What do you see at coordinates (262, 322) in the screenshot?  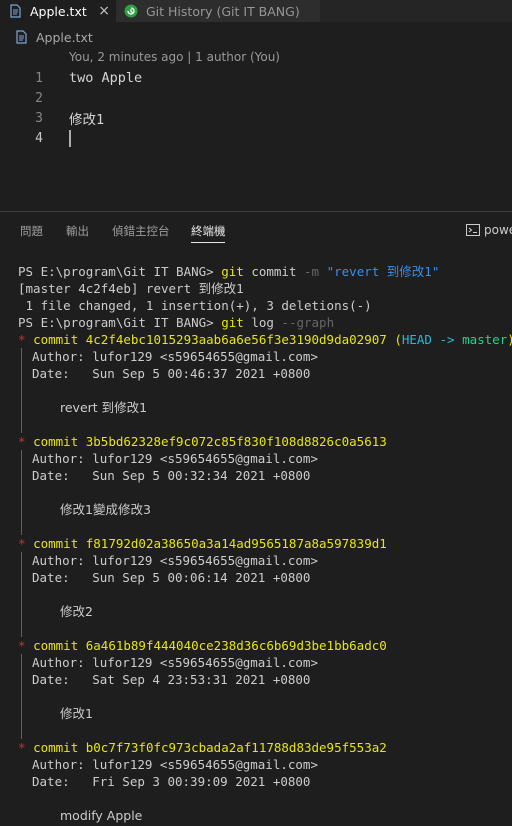 I see `command-sub: log` at bounding box center [262, 322].